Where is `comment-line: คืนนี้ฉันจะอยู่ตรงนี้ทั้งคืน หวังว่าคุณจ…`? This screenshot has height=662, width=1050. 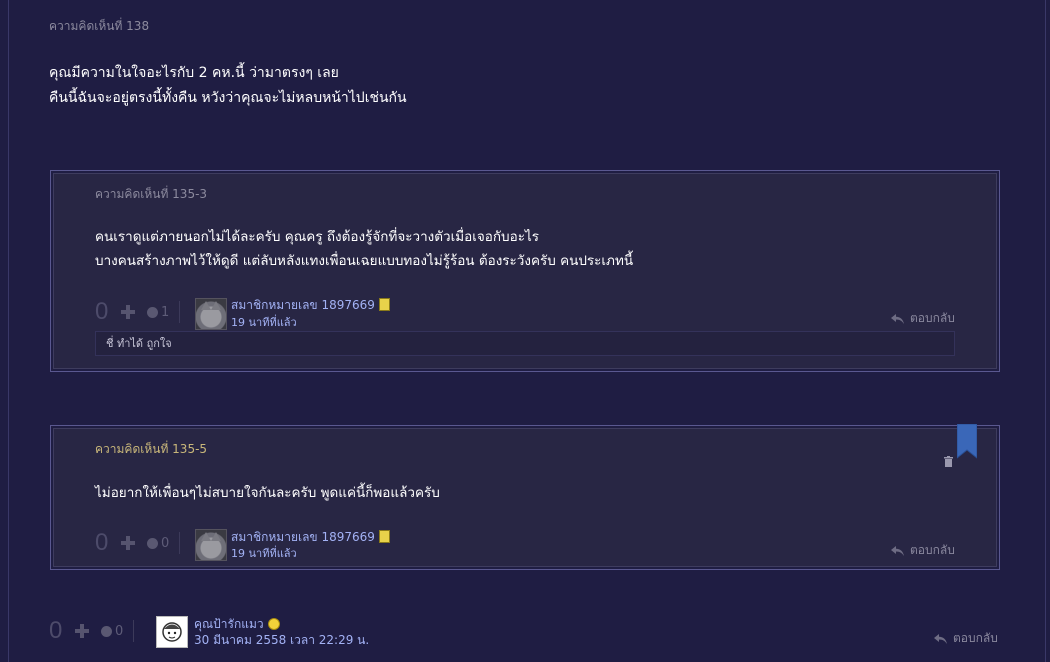
comment-line: คืนนี้ฉันจะอยู่ตรงนี้ทั้งคืน หวังว่าคุณจ… is located at coordinates (228, 98).